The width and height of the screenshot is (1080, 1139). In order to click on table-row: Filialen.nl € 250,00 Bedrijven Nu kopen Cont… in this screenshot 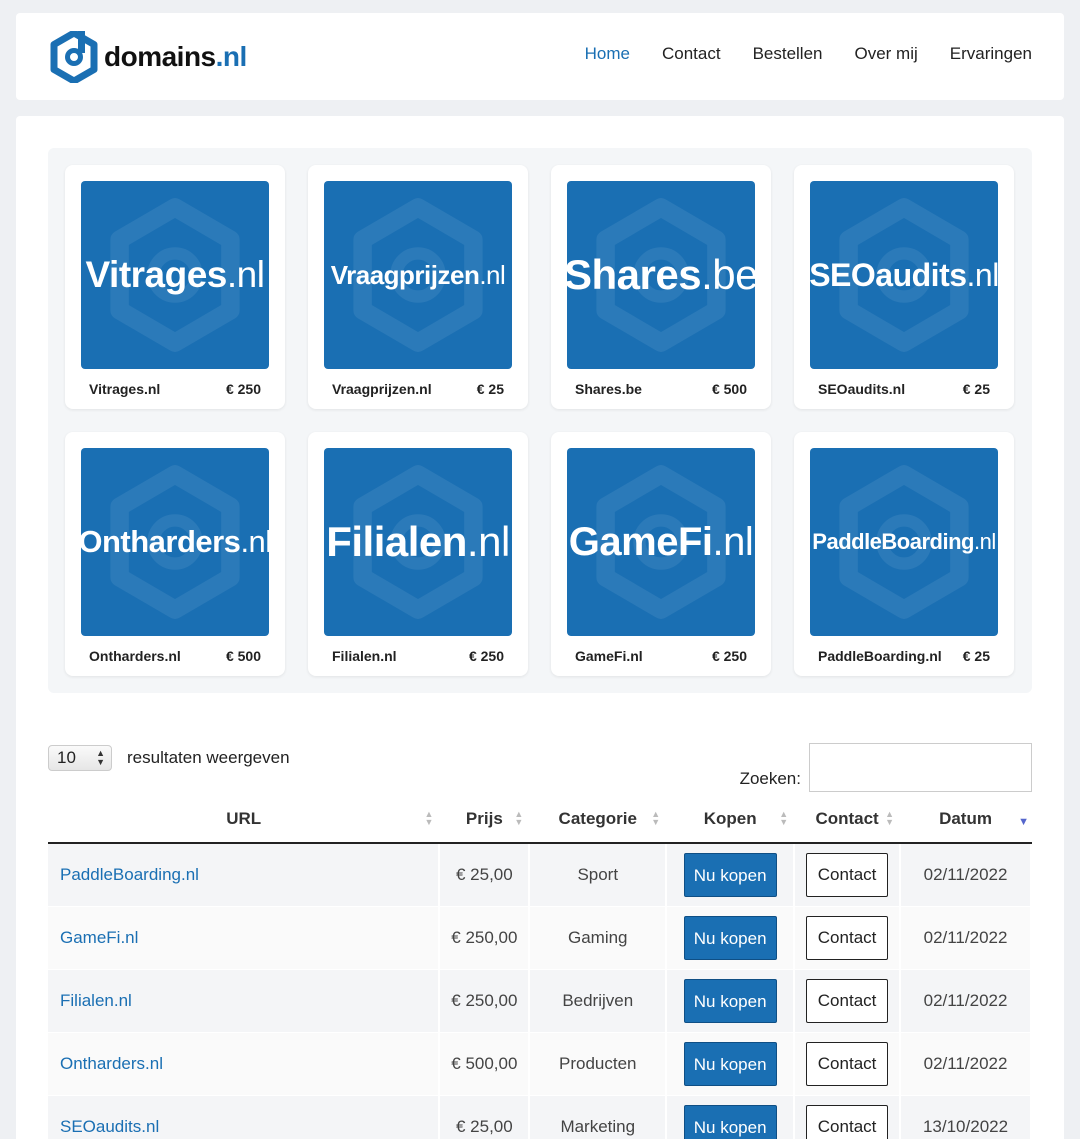, I will do `click(540, 1001)`.